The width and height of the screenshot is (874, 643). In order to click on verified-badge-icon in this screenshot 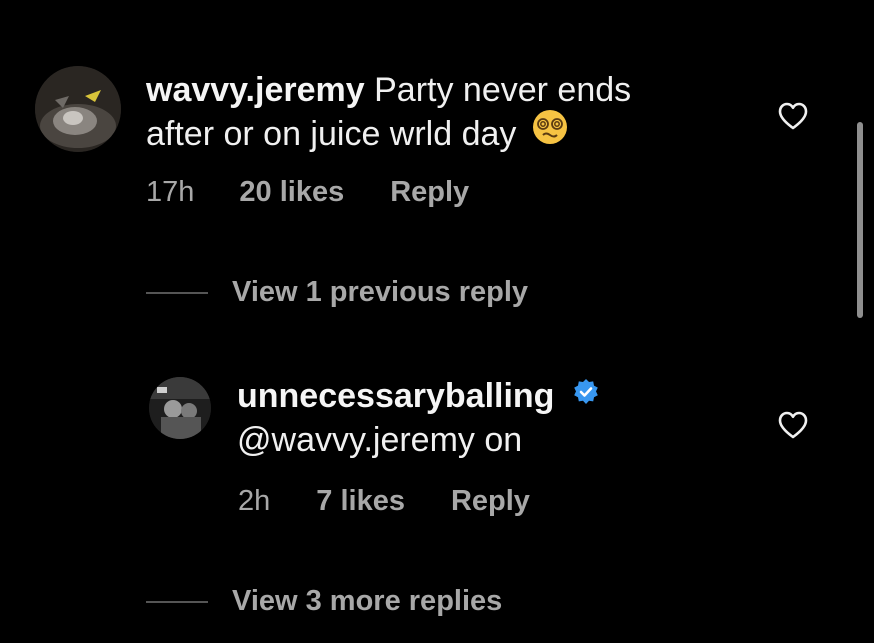, I will do `click(586, 395)`.